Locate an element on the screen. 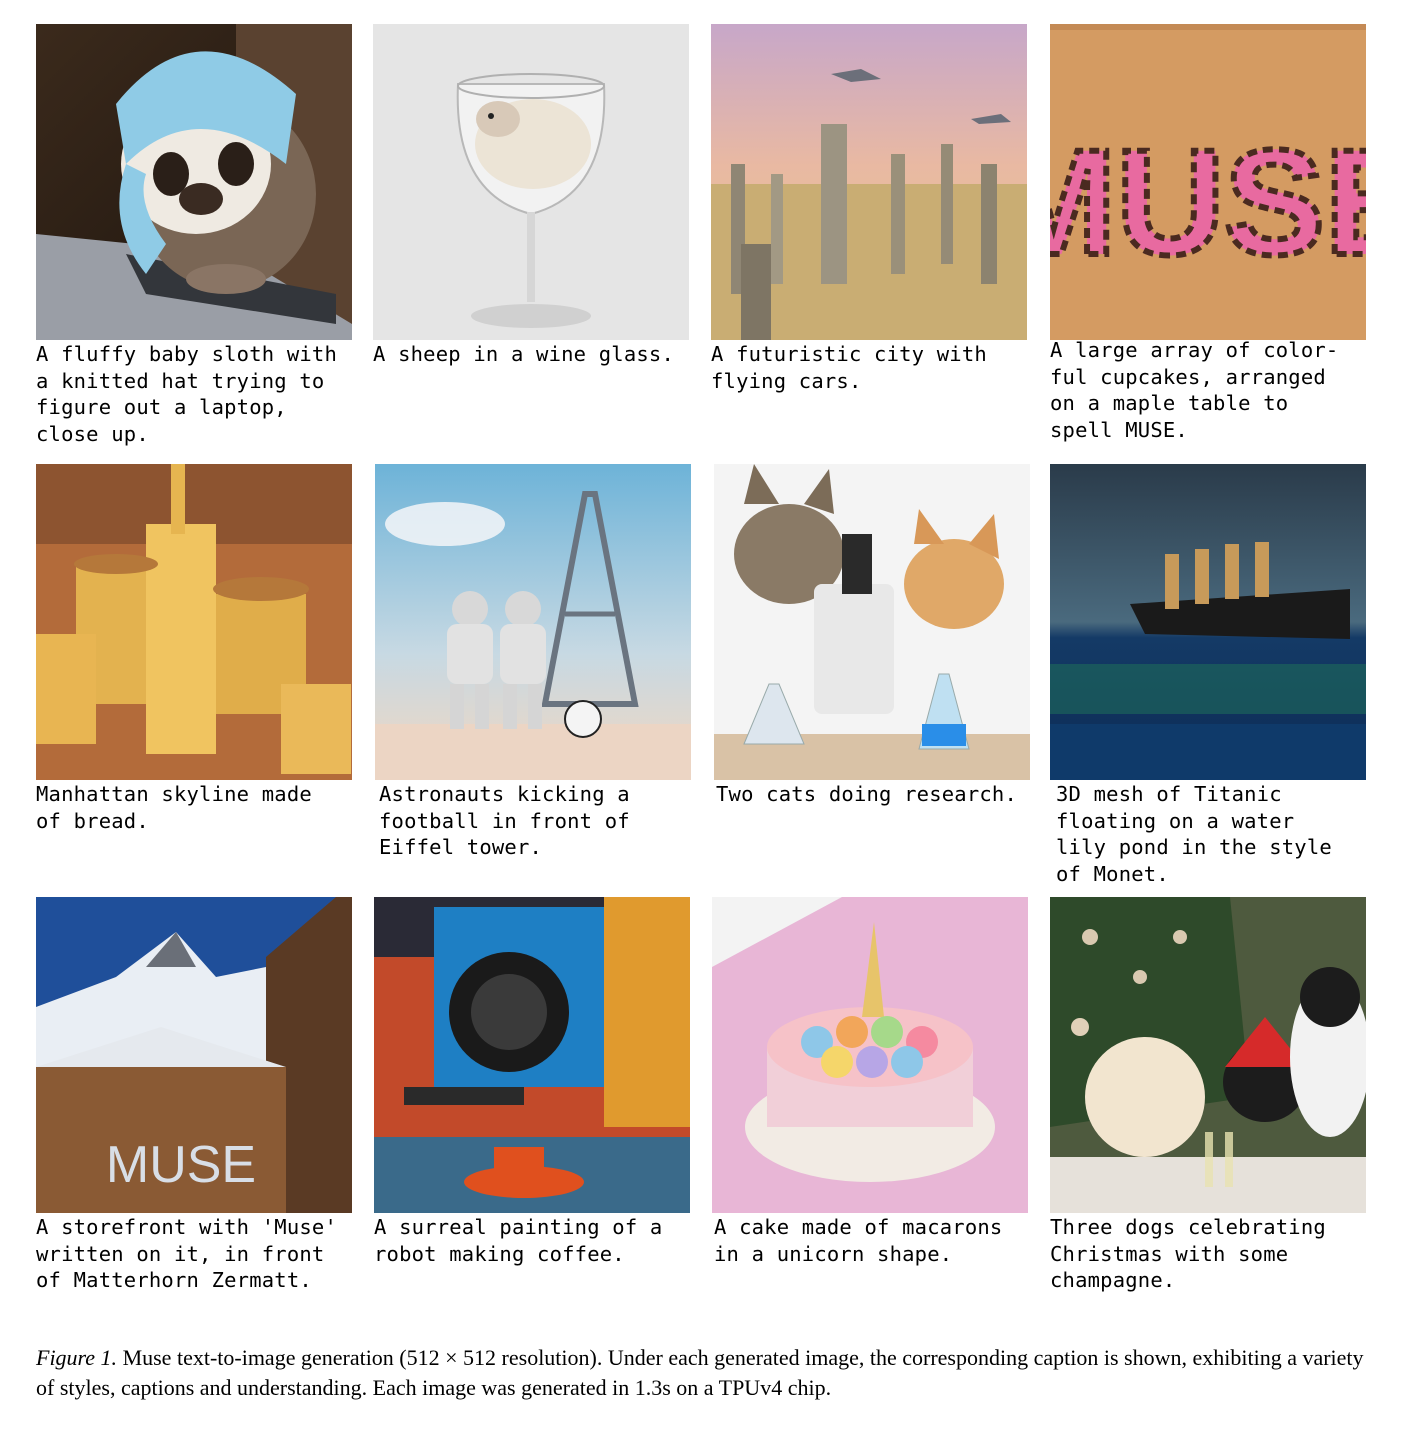 The image size is (1410, 1432). tile-cats: Two cats doing research. is located at coordinates (872, 636).